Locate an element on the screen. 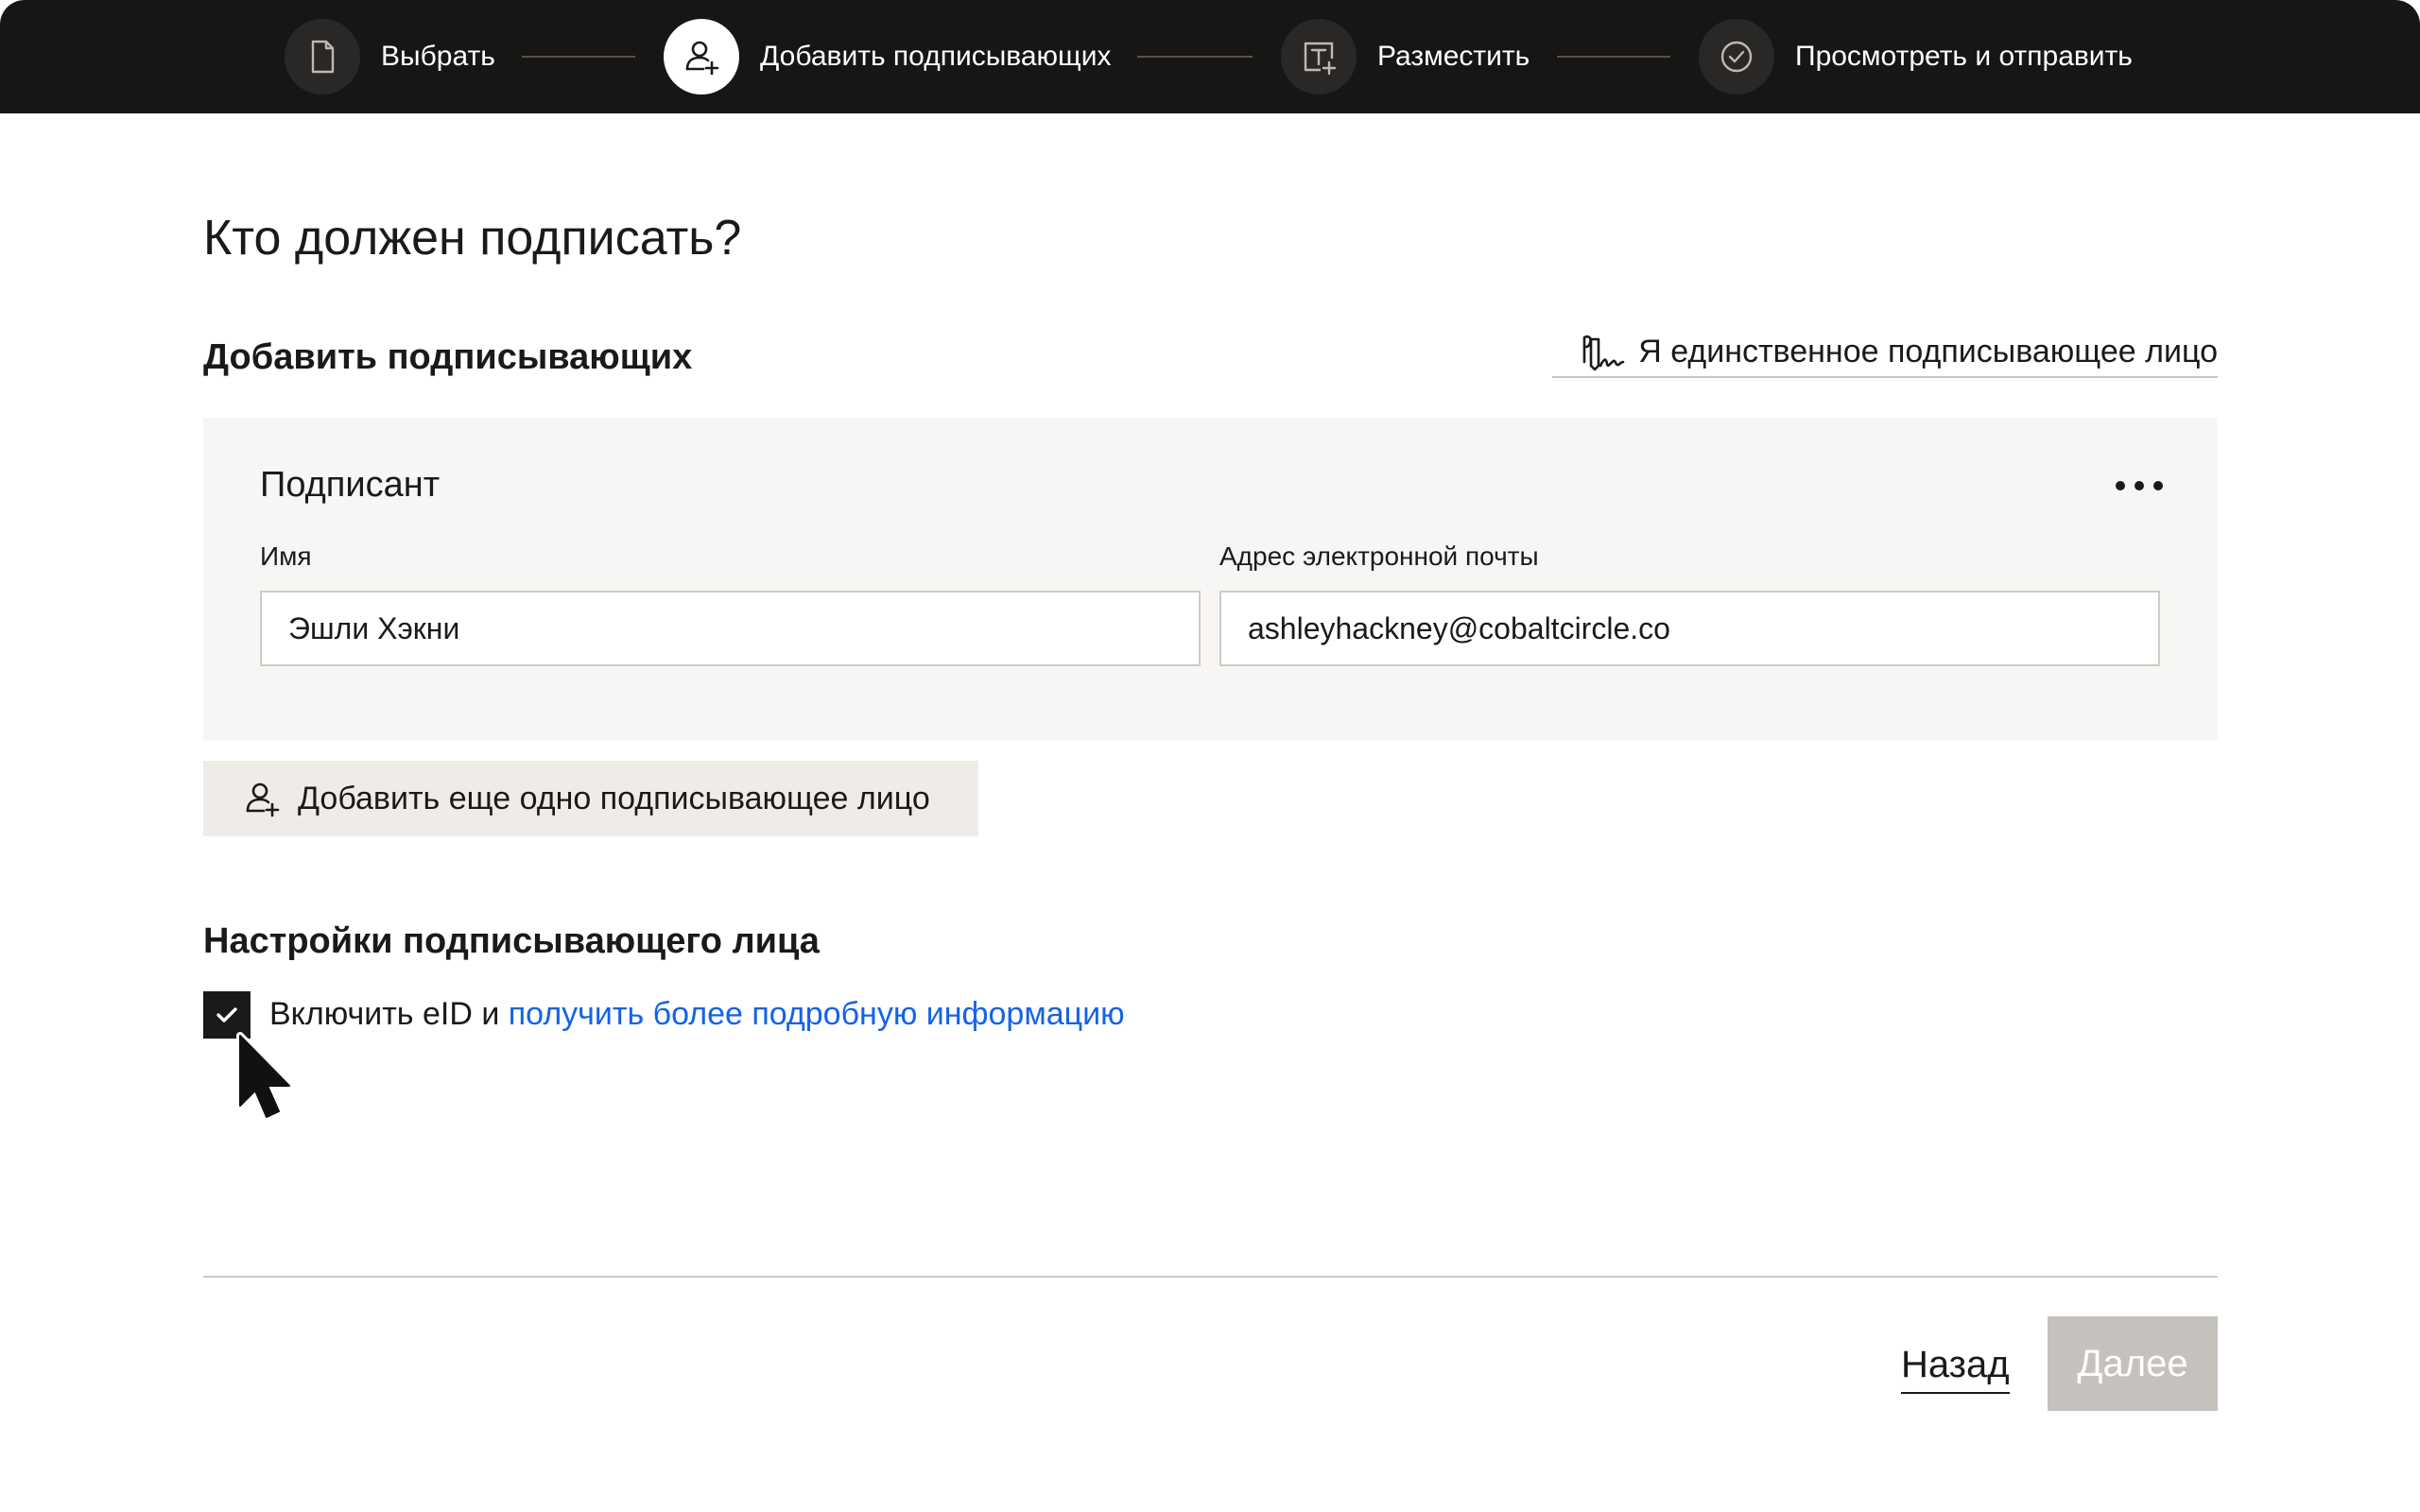 The width and height of the screenshot is (2420, 1512). step-review-send-label: Просмотреть и отправить is located at coordinates (1964, 56).